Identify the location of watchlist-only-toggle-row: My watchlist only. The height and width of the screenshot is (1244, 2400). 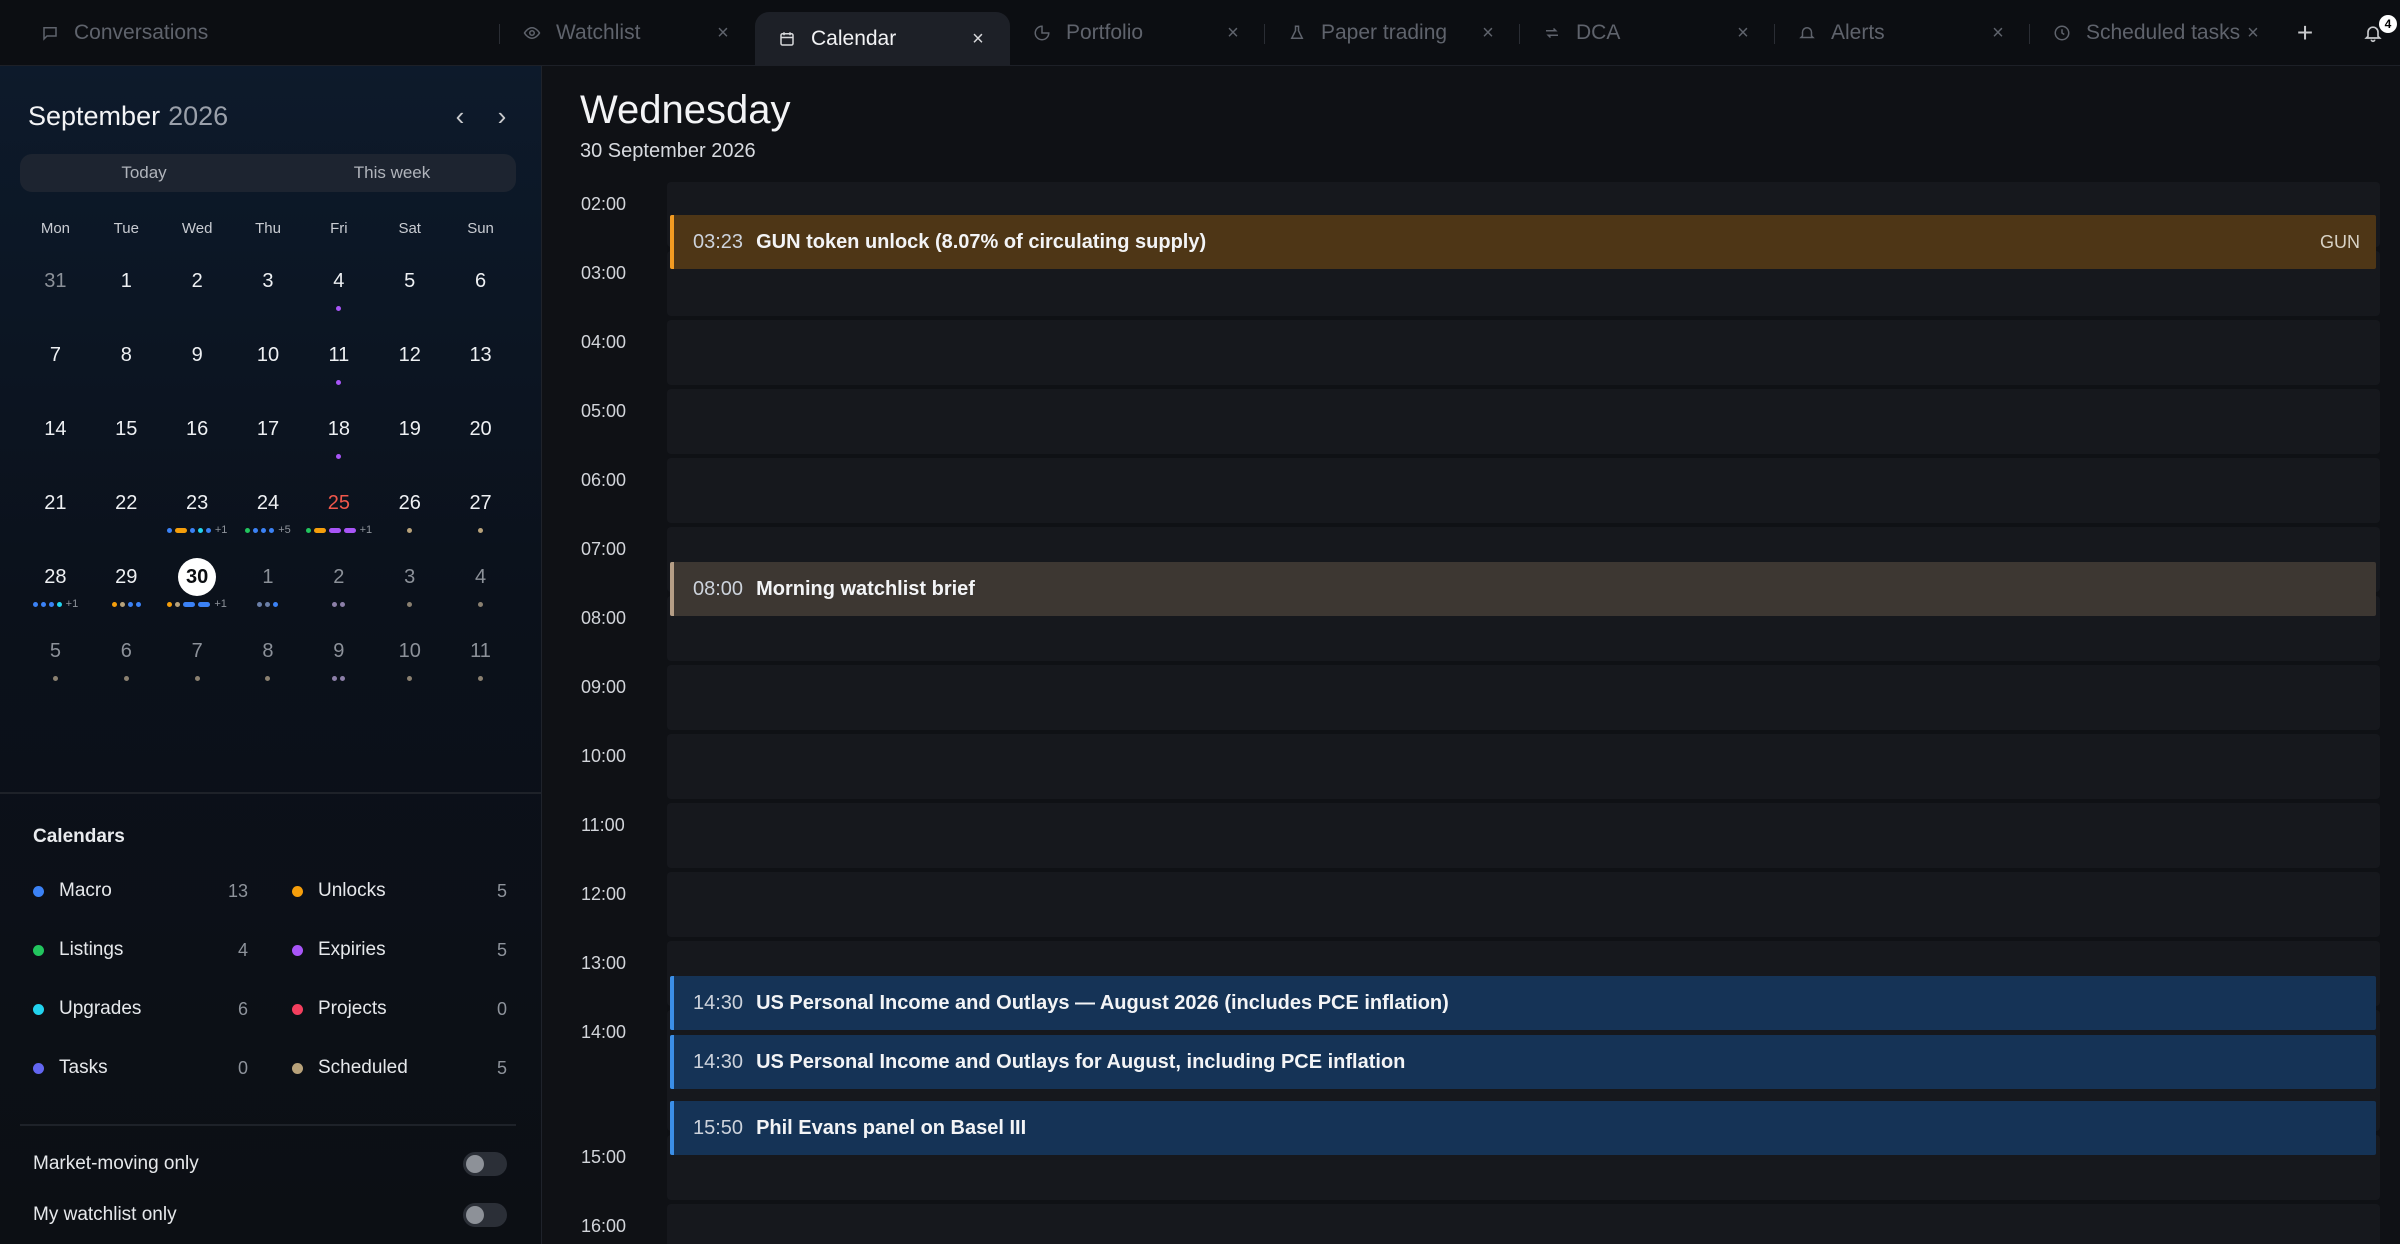
(270, 1215).